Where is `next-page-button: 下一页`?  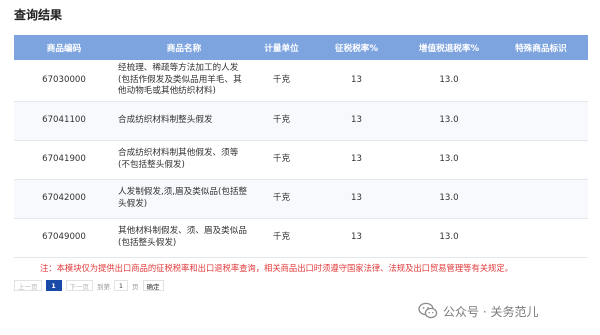 next-page-button: 下一页 is located at coordinates (79, 285).